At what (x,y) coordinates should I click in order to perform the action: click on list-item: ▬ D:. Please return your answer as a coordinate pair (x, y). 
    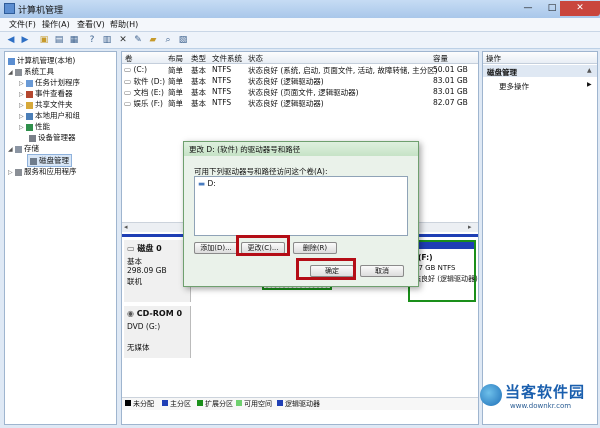
    Looking at the image, I should click on (207, 183).